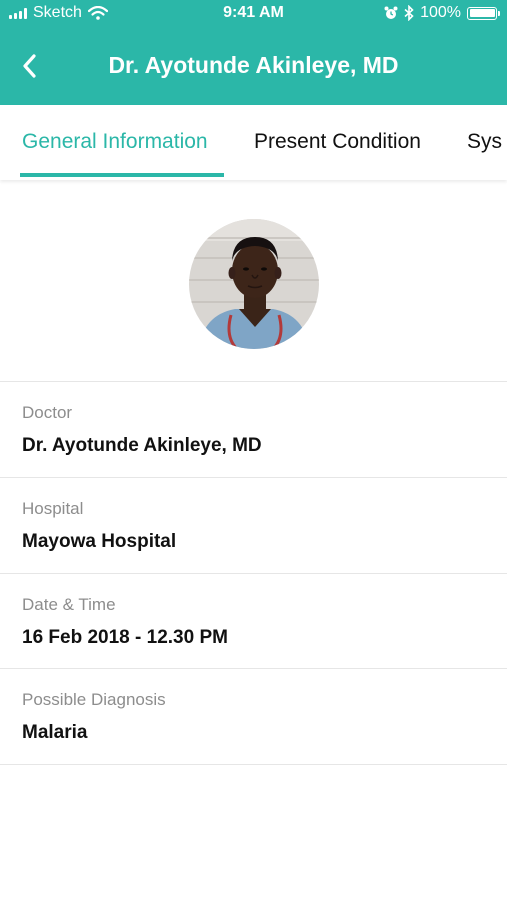 Image resolution: width=507 pixels, height=900 pixels. I want to click on active-tab-indicator, so click(122, 175).